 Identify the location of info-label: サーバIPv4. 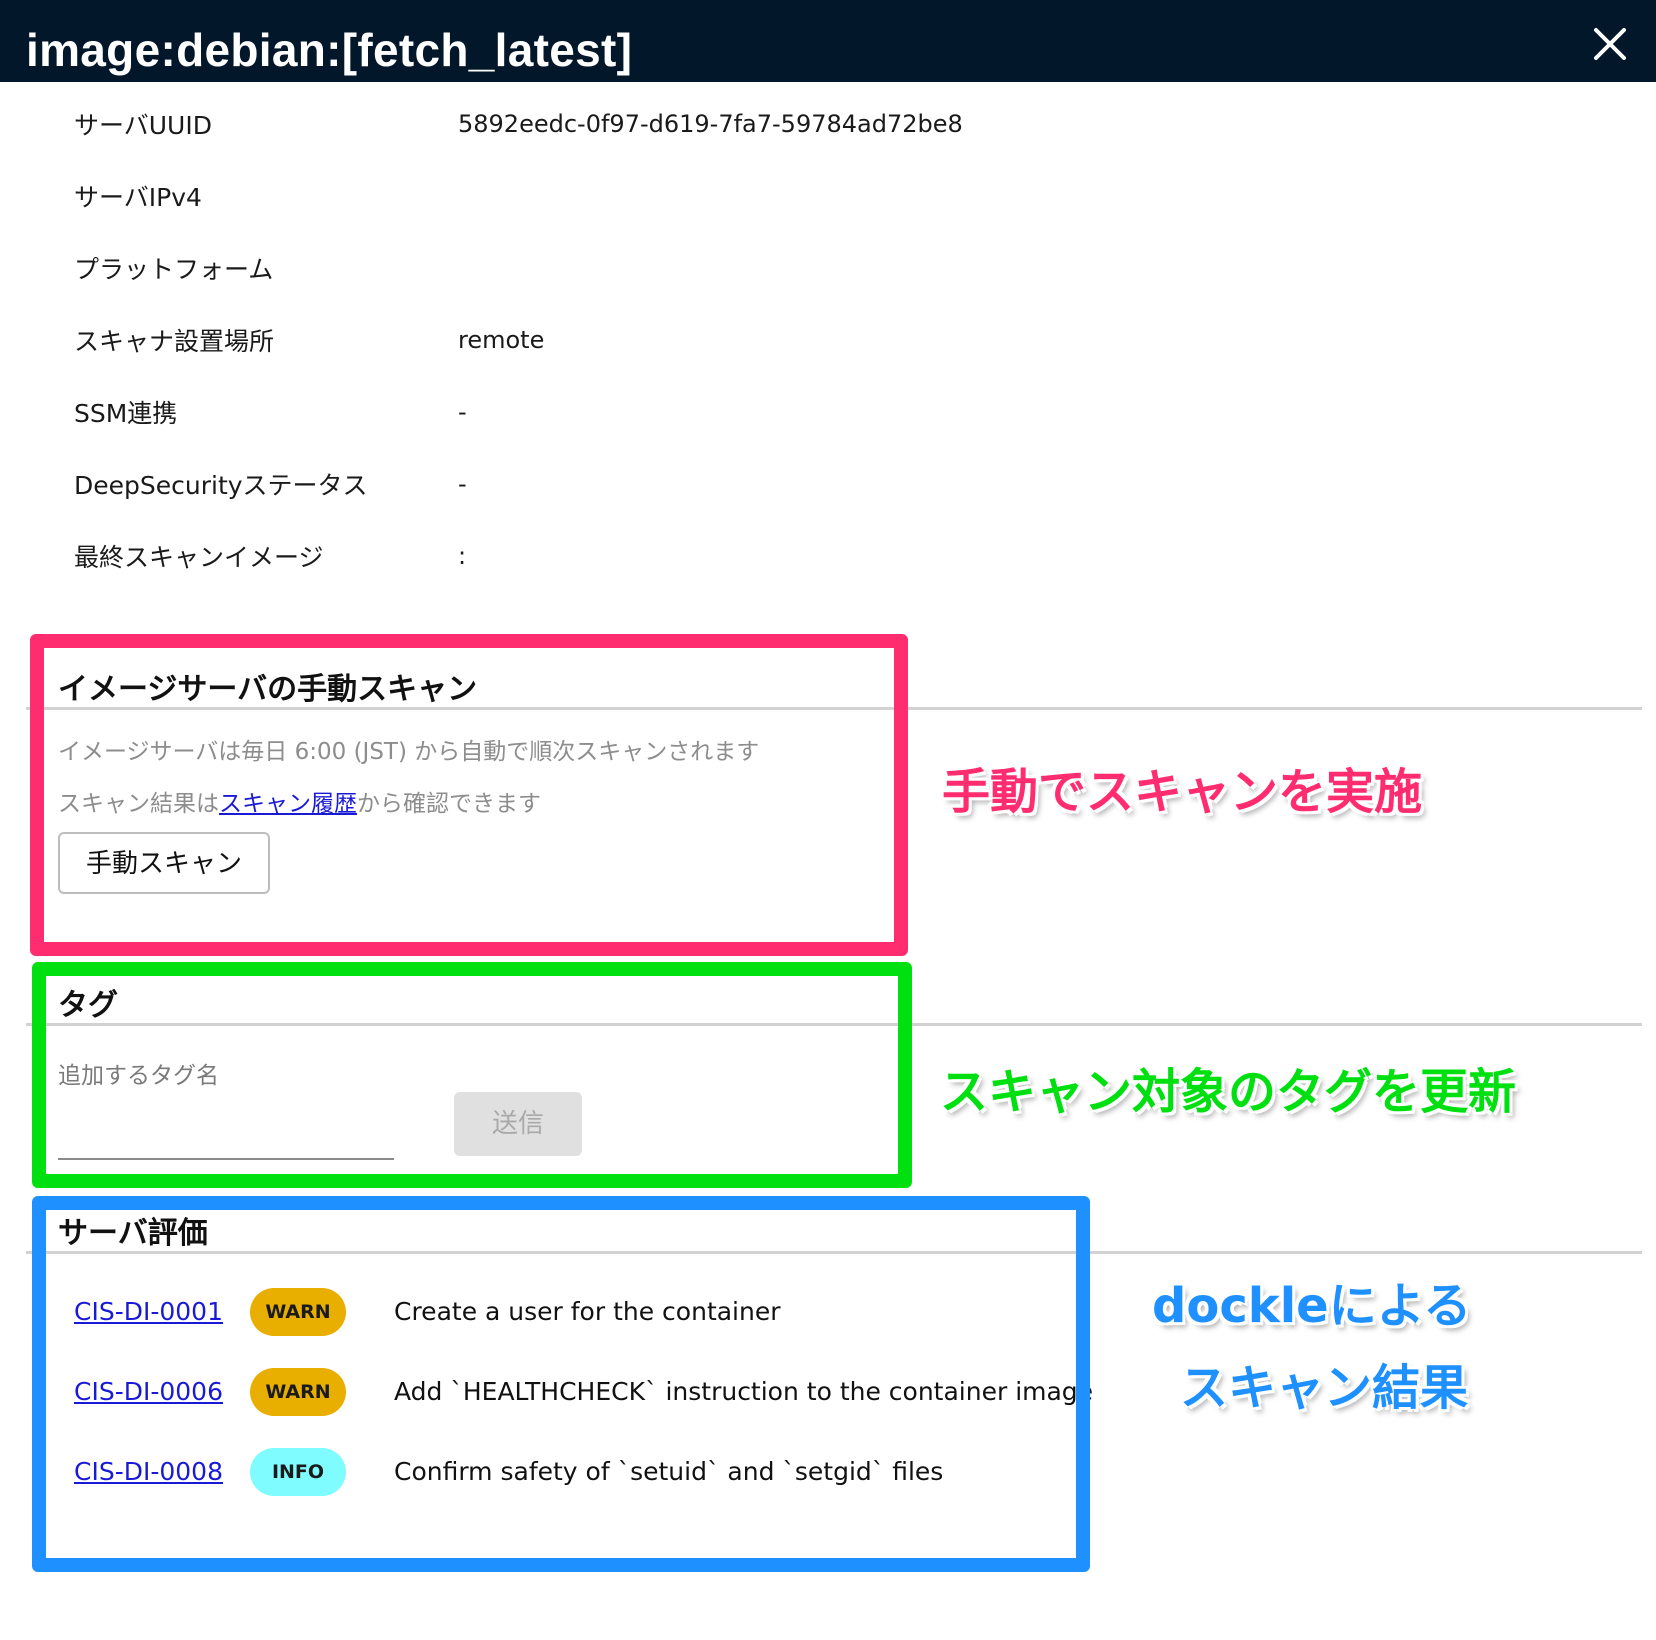
(138, 197).